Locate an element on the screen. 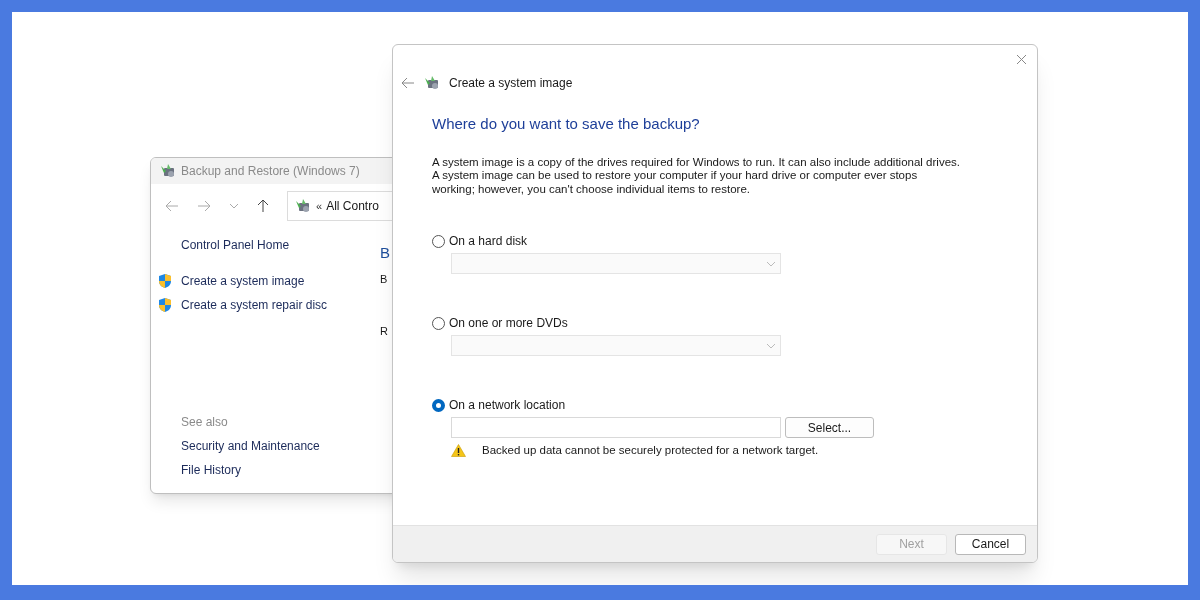 The height and width of the screenshot is (600, 1200). forward-arrow-icon is located at coordinates (204, 206).